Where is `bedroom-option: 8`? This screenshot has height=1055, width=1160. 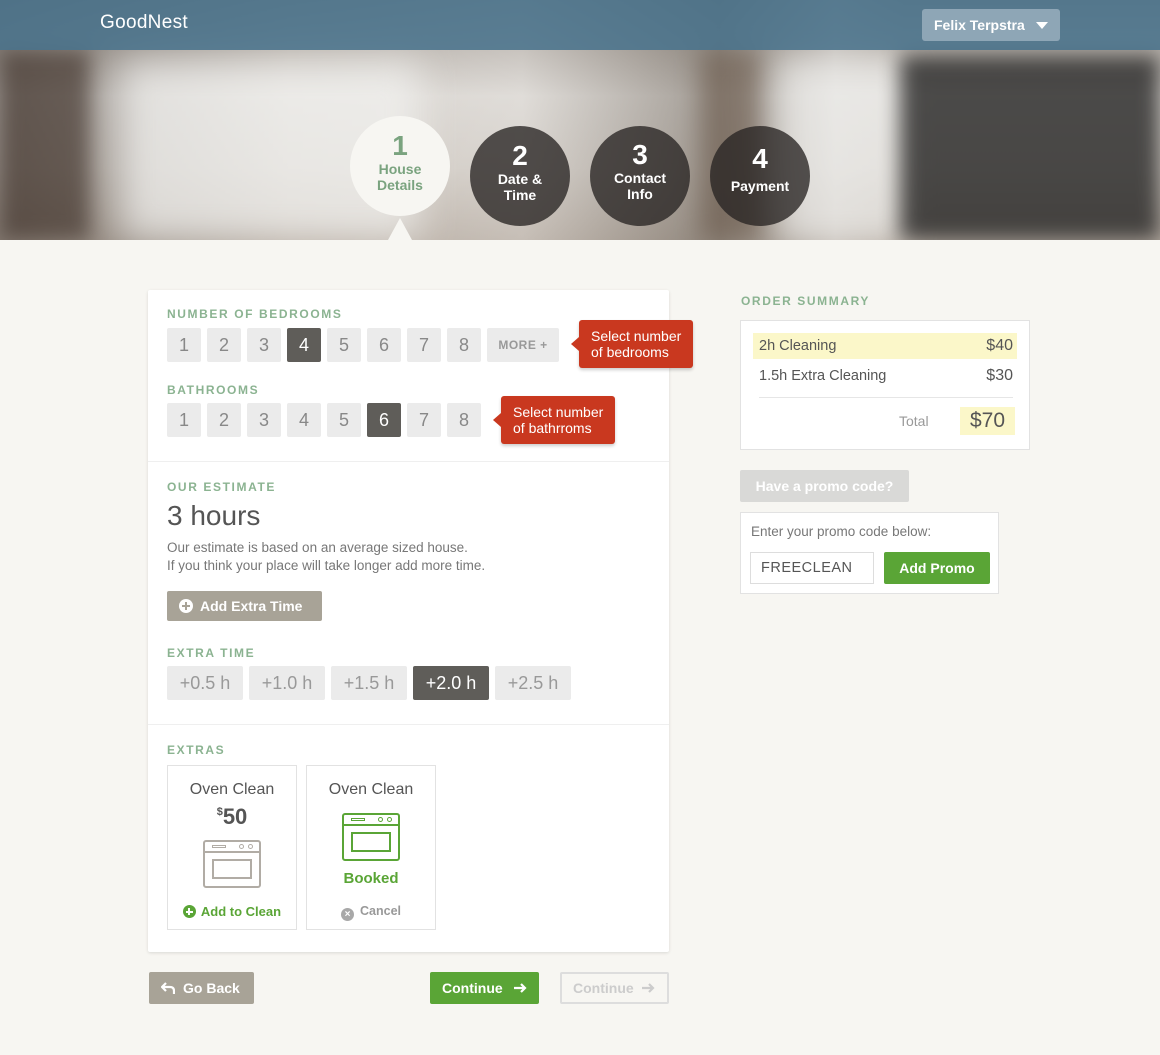
bedroom-option: 8 is located at coordinates (464, 345).